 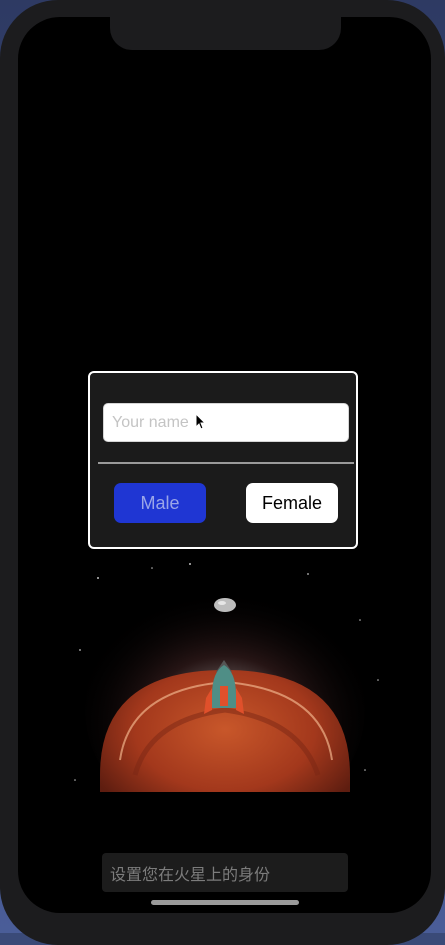 I want to click on identity-hint-field: 设置您在火星上的身份, so click(x=225, y=872).